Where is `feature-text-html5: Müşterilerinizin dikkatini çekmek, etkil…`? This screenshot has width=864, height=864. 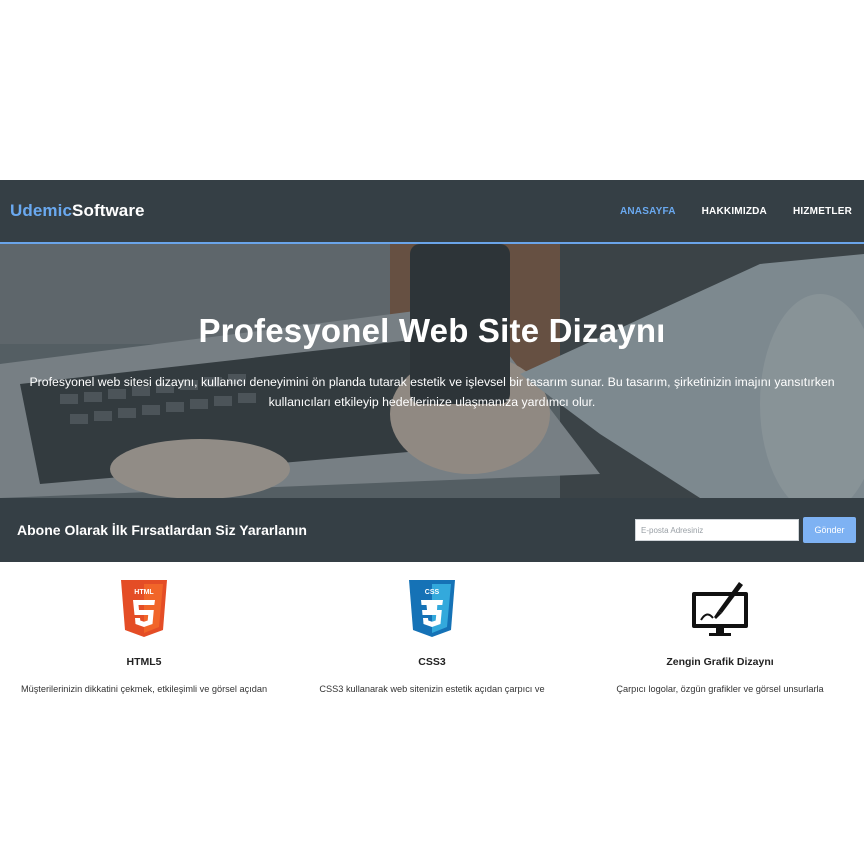 feature-text-html5: Müşterilerinizin dikkatini çekmek, etkil… is located at coordinates (144, 689).